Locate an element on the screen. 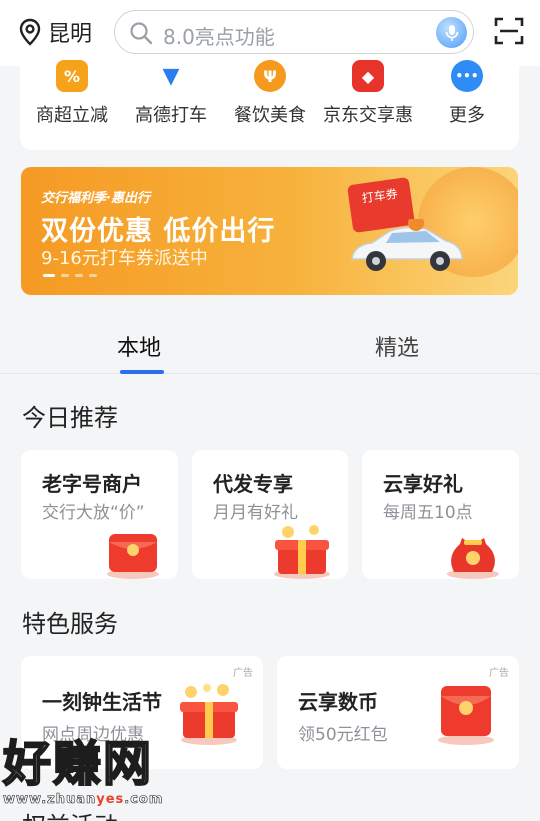 This screenshot has height=821, width=540. lucky-bag-icon is located at coordinates (473, 558).